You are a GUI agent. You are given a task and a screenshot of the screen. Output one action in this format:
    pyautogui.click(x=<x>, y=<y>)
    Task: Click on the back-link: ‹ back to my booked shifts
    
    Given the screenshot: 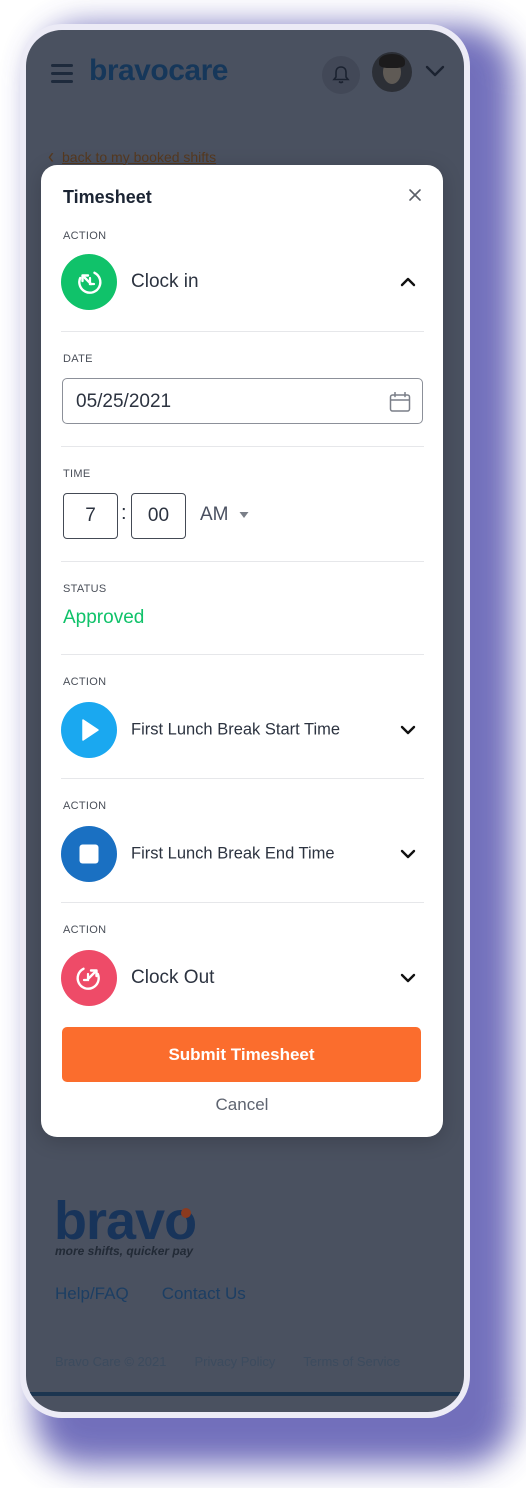 What is the action you would take?
    pyautogui.click(x=132, y=156)
    